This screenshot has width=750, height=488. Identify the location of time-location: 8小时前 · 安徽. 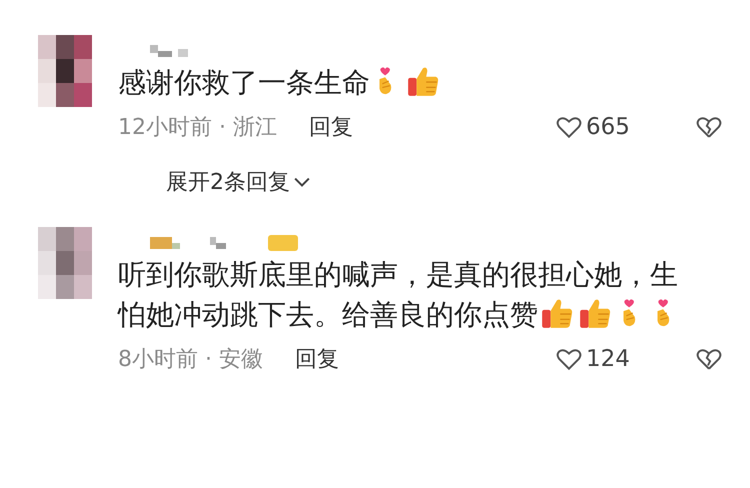
(190, 360).